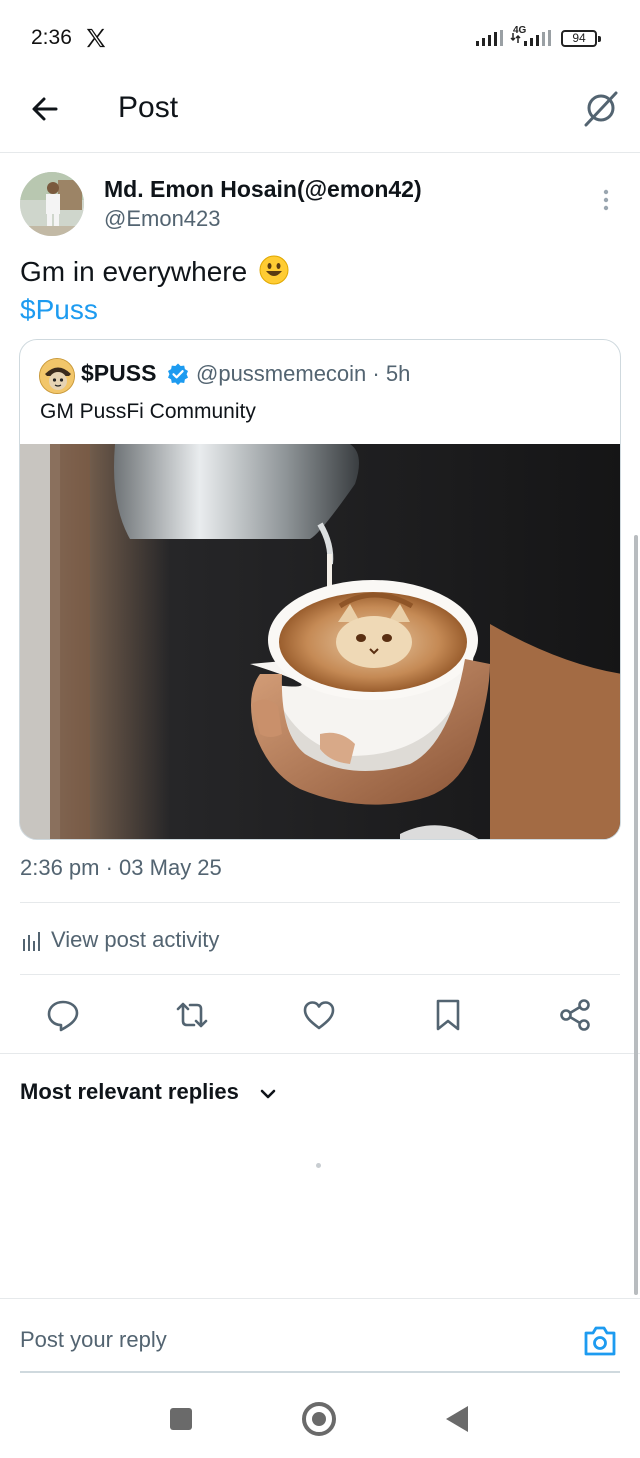 The width and height of the screenshot is (640, 1458). What do you see at coordinates (636, 915) in the screenshot?
I see `scrollbar` at bounding box center [636, 915].